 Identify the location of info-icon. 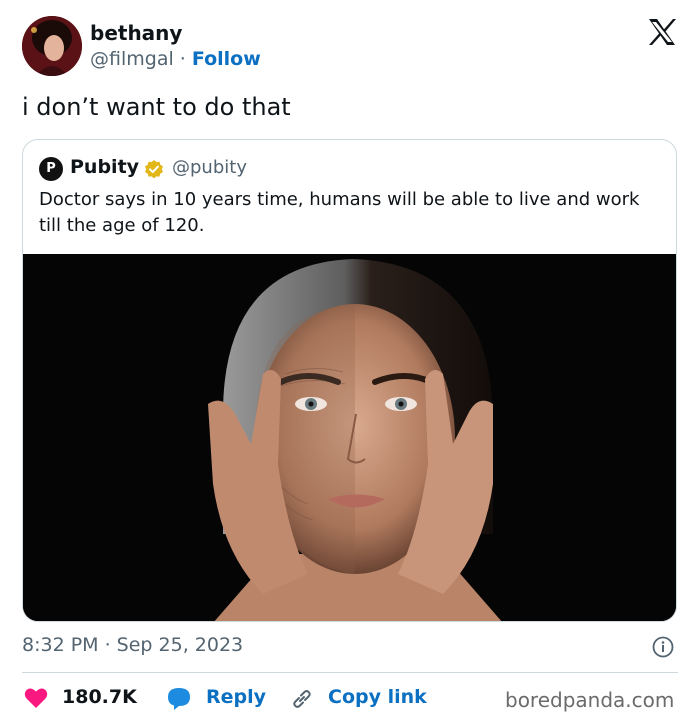
(663, 647).